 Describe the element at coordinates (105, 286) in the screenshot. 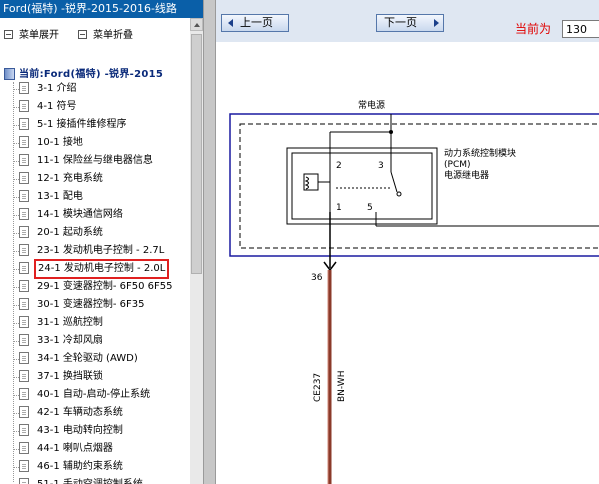

I see `tree-item-label: 29-1 变速器控制- 6F50 6F55` at that location.